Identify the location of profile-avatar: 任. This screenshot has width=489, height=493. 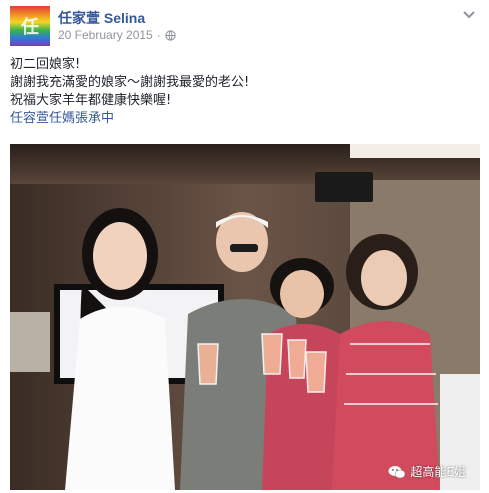
(30, 26).